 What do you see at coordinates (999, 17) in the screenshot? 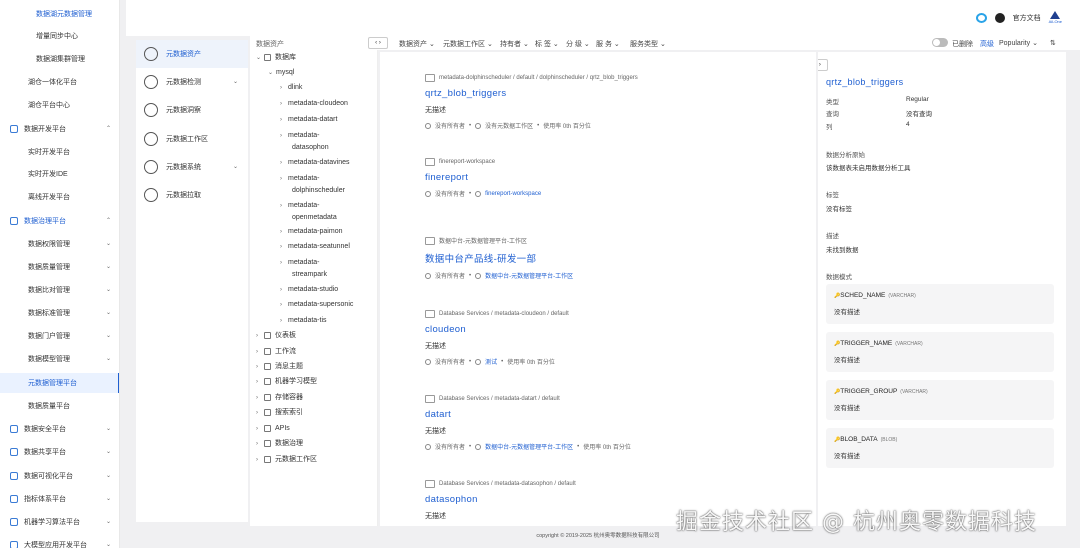
I see `github-icon` at bounding box center [999, 17].